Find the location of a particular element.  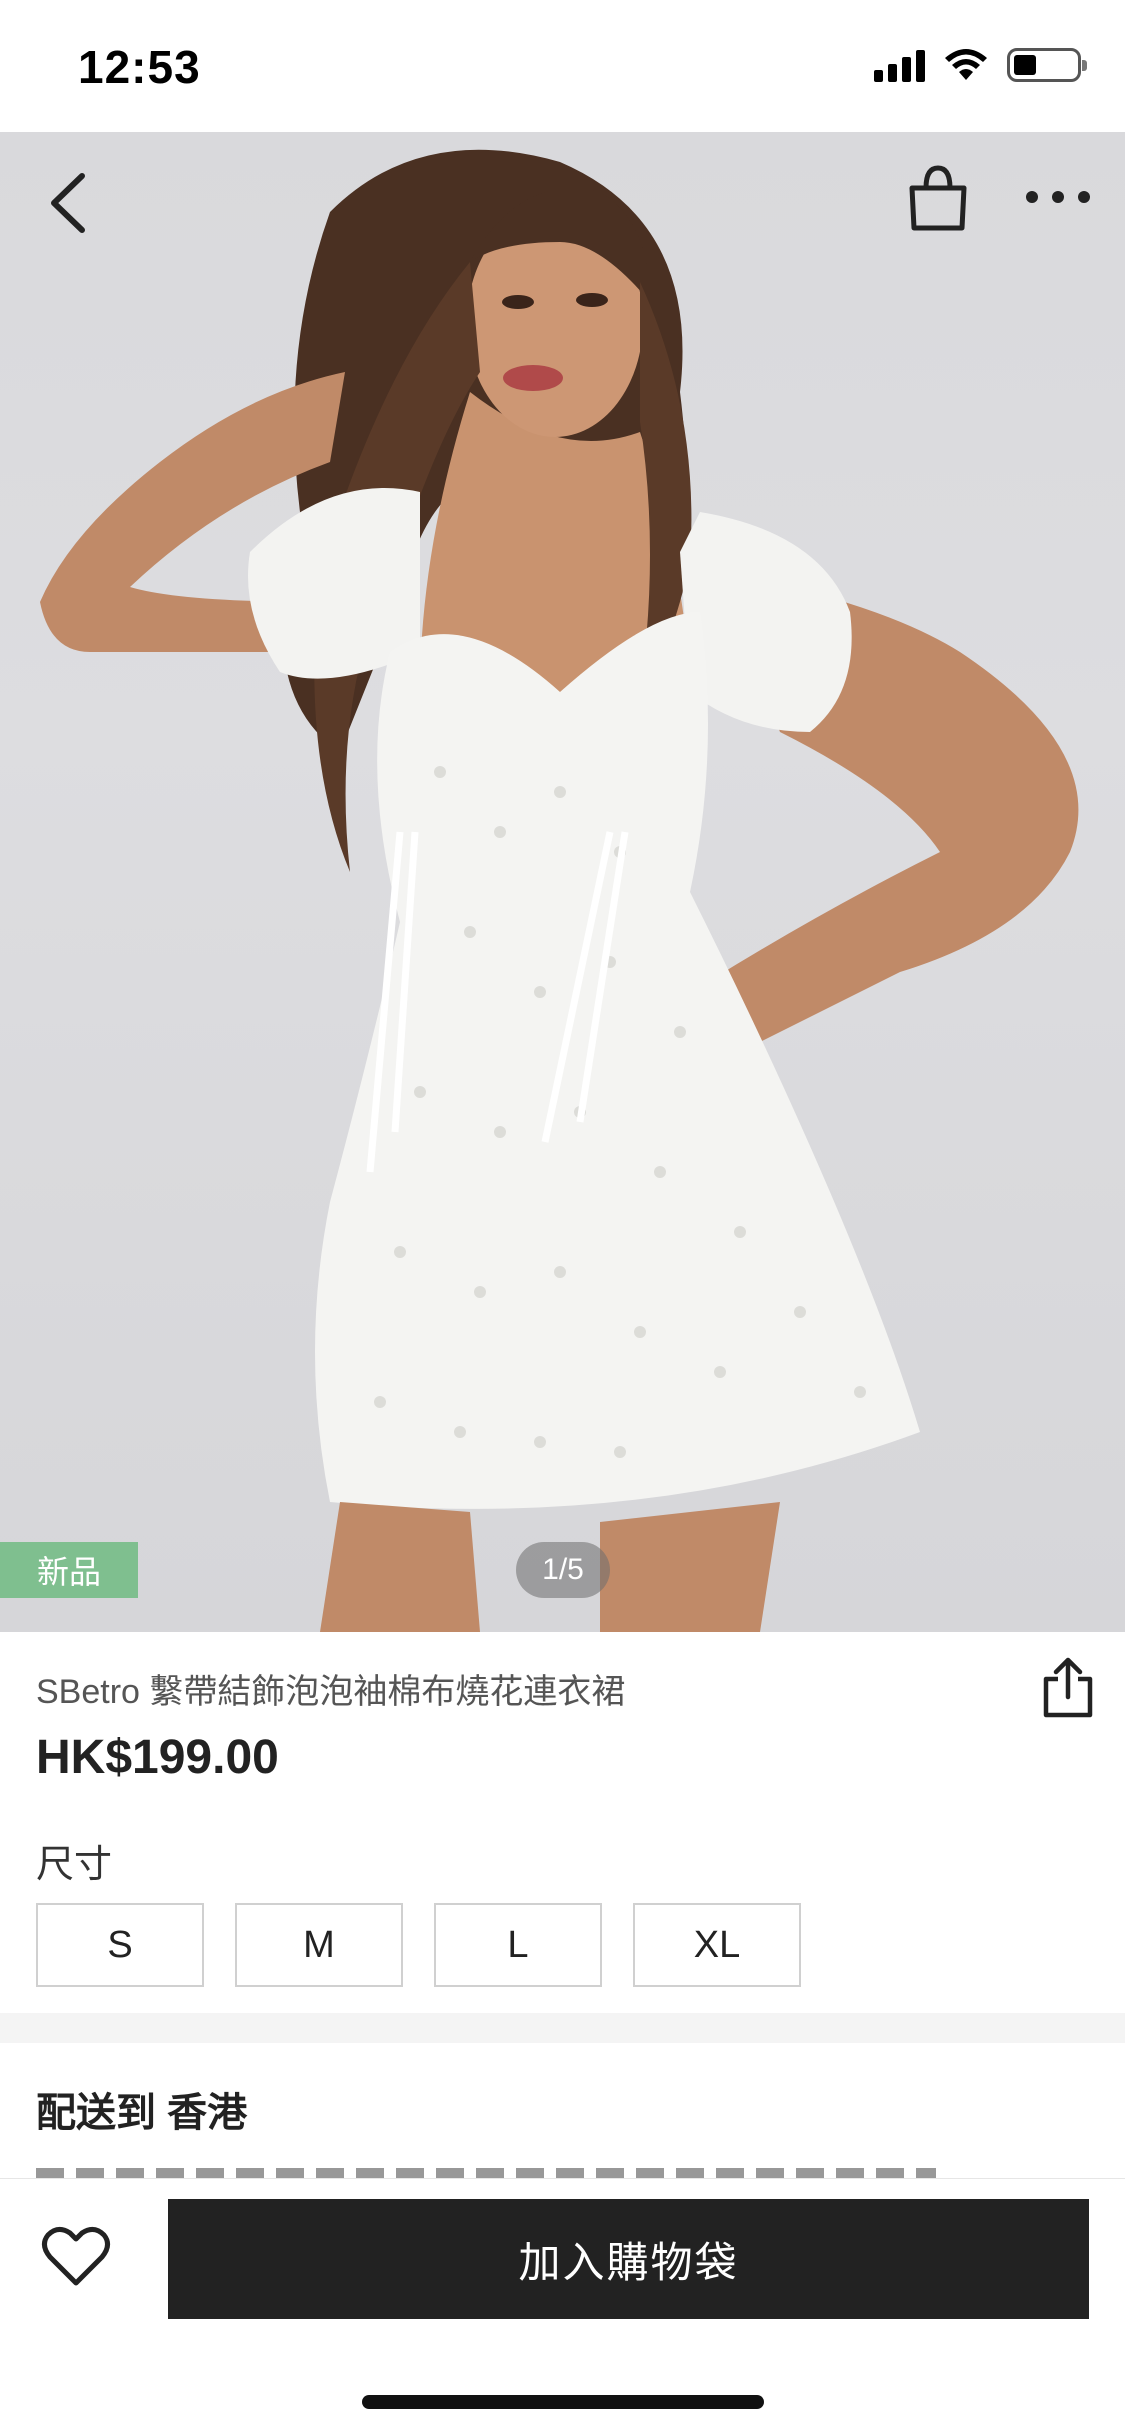

share-icon is located at coordinates (1068, 1688).